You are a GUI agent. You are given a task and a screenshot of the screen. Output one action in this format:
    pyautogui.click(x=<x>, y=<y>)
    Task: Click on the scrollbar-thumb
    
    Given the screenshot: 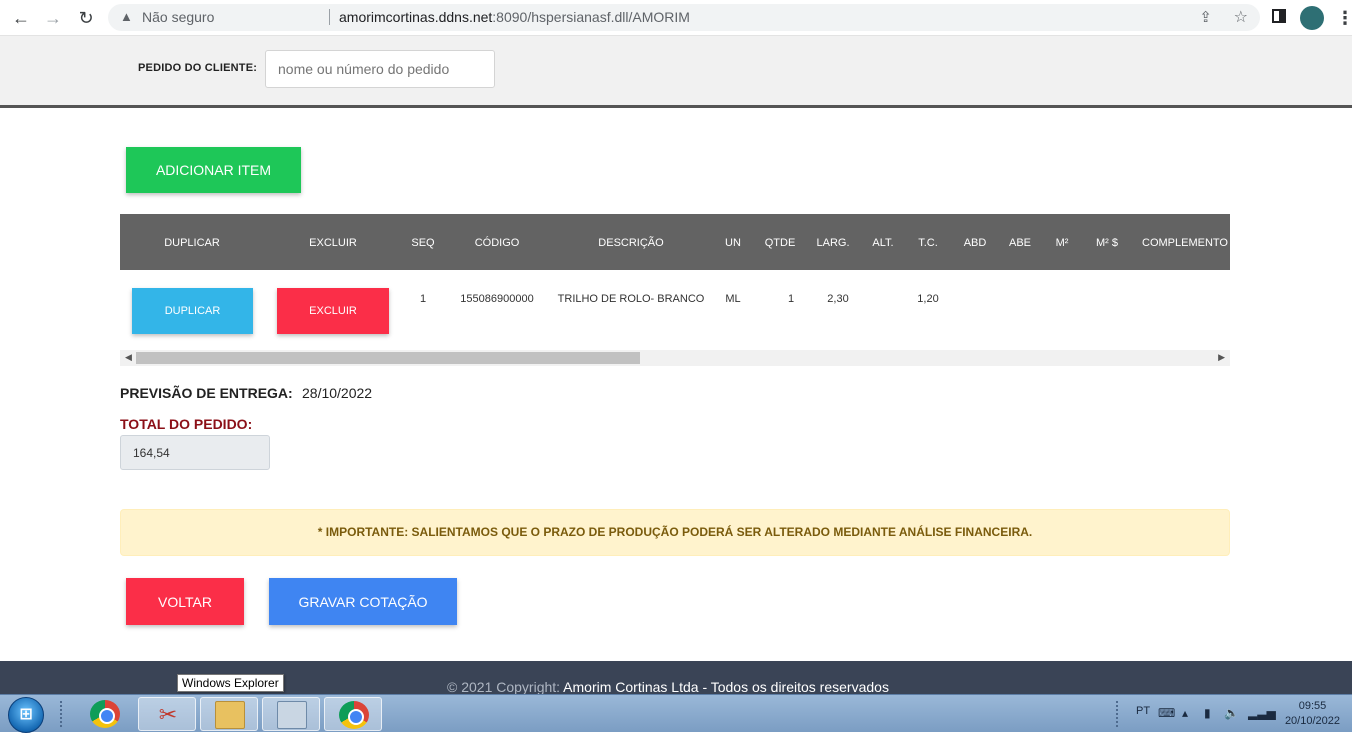 What is the action you would take?
    pyautogui.click(x=388, y=358)
    